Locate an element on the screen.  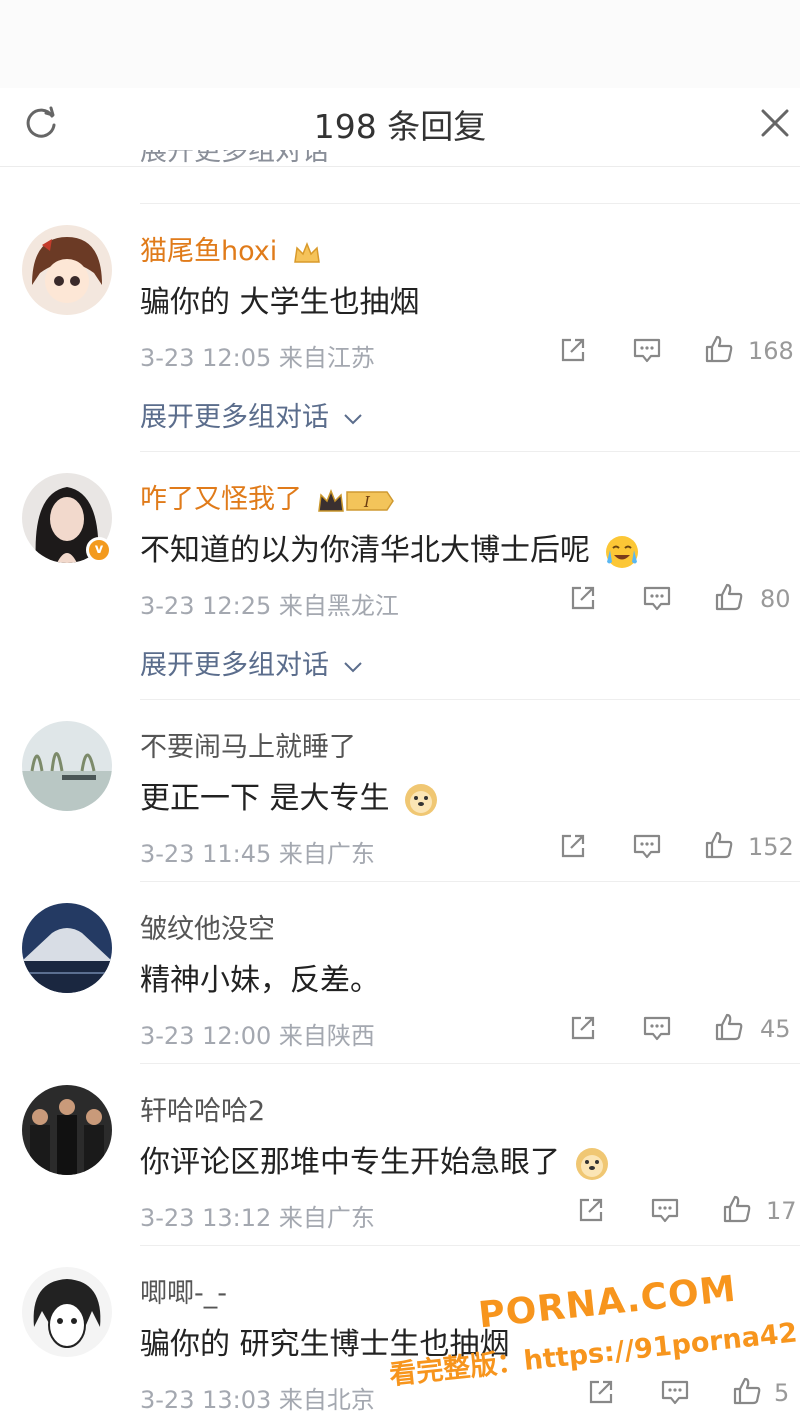
comment-meta: 3-23 13:03 来自北京 is located at coordinates (257, 1399).